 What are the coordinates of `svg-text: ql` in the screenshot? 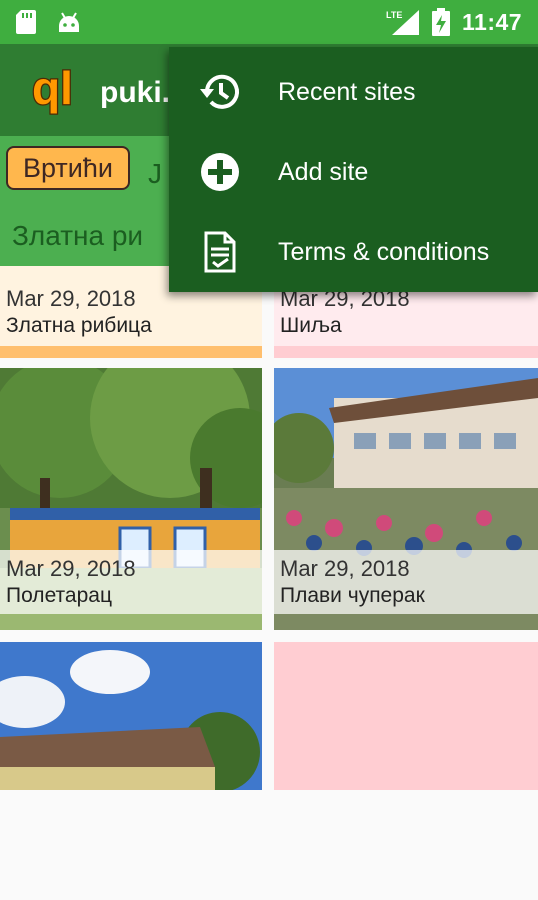 It's located at (52, 88).